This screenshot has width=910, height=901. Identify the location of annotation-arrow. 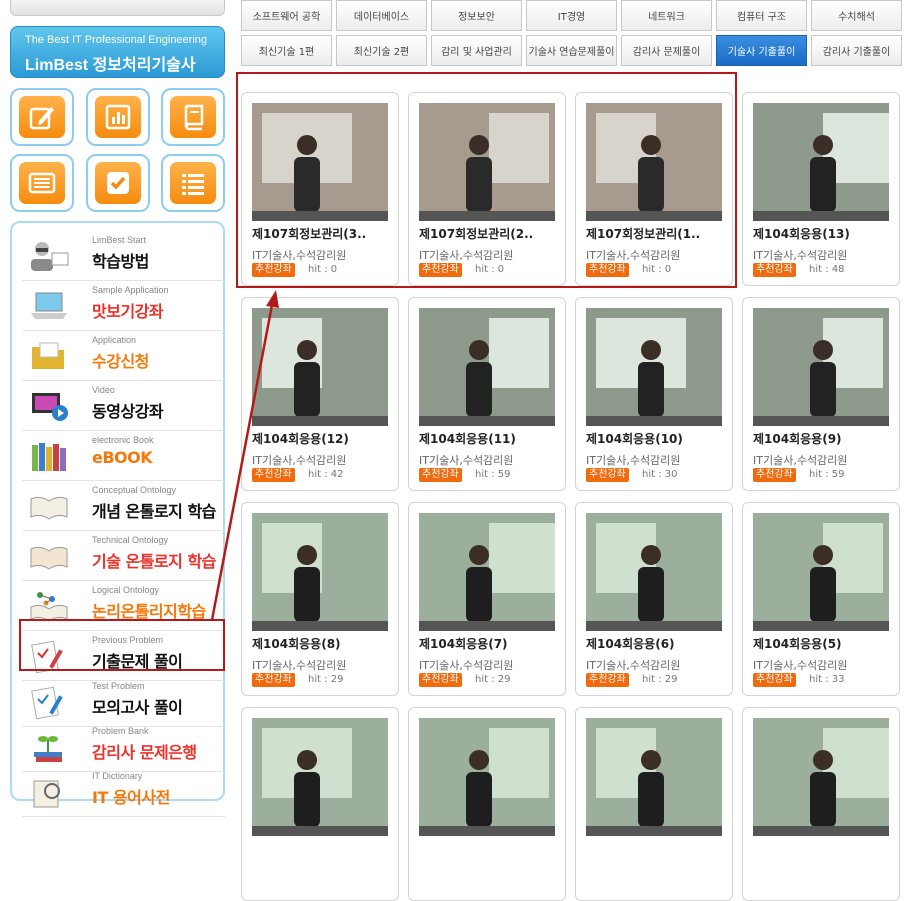
(244, 455).